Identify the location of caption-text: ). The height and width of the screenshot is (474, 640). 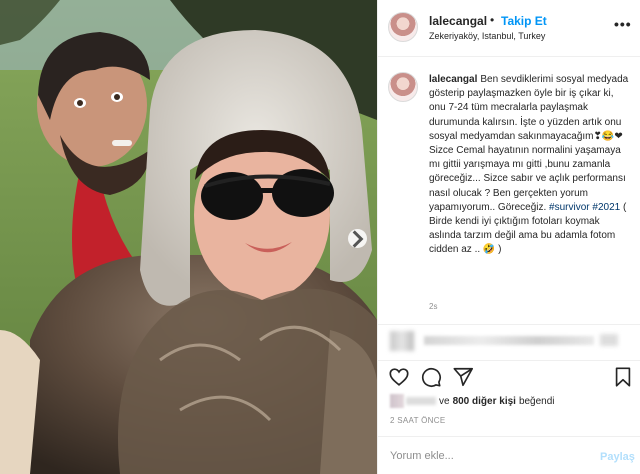
(498, 250).